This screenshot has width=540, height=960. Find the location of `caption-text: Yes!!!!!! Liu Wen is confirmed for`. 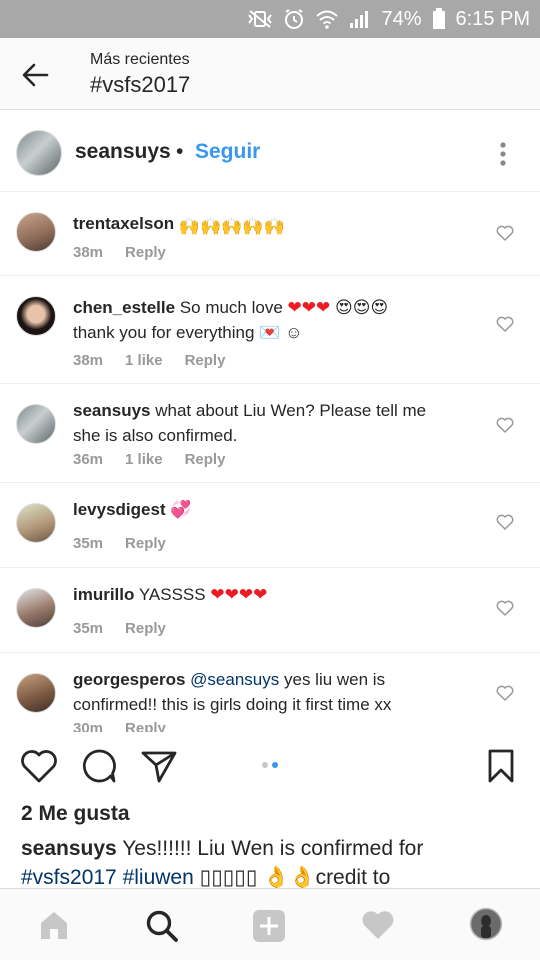

caption-text: Yes!!!!!! Liu Wen is confirmed for is located at coordinates (273, 848).